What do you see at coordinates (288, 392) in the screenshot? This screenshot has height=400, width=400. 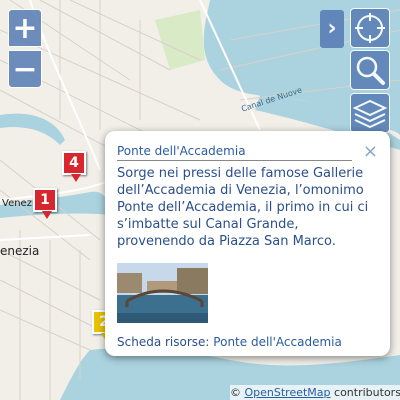 I see `osm-link: OpenStreetMap` at bounding box center [288, 392].